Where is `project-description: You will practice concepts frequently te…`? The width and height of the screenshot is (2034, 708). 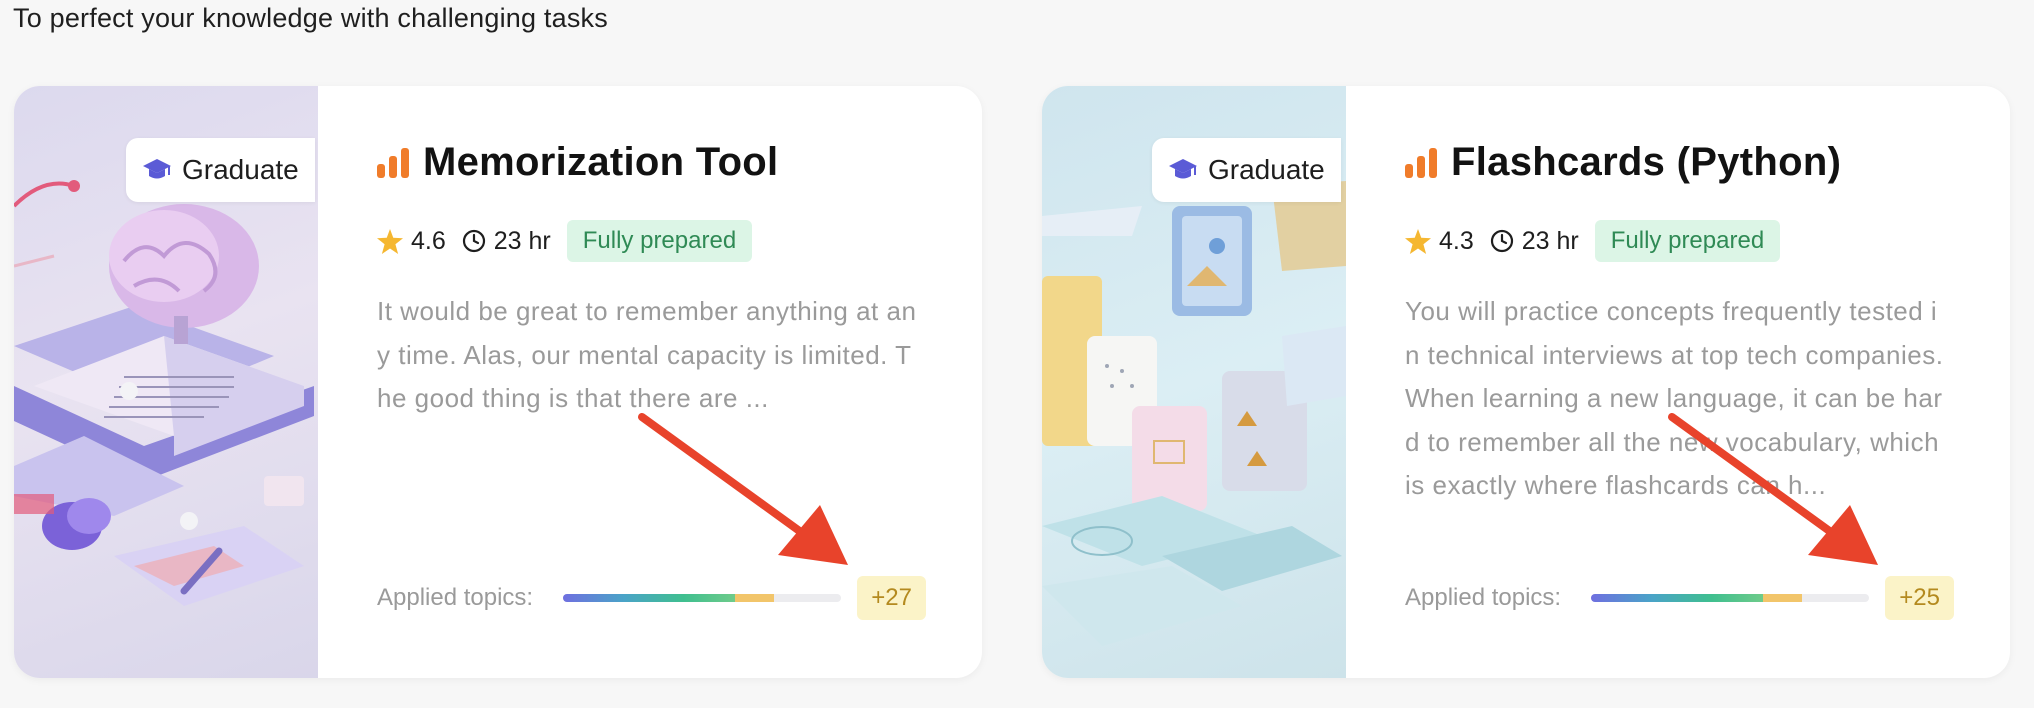 project-description: You will practice concepts frequently te… is located at coordinates (1677, 399).